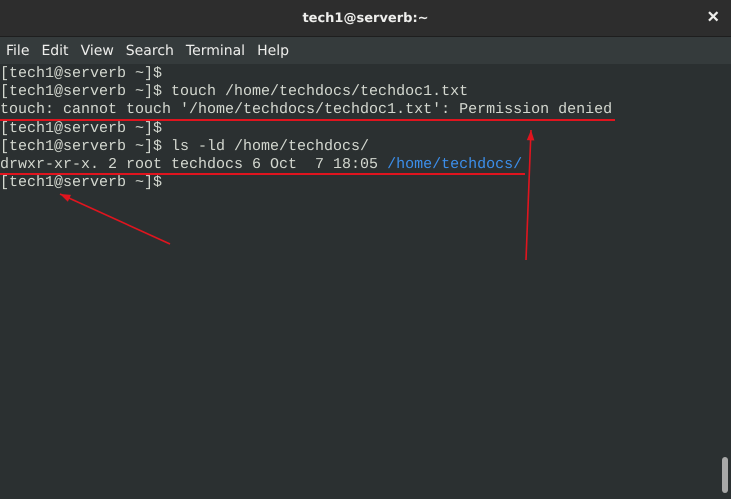 The width and height of the screenshot is (731, 499). Describe the element at coordinates (725, 475) in the screenshot. I see `scrollbar-thumb` at that location.